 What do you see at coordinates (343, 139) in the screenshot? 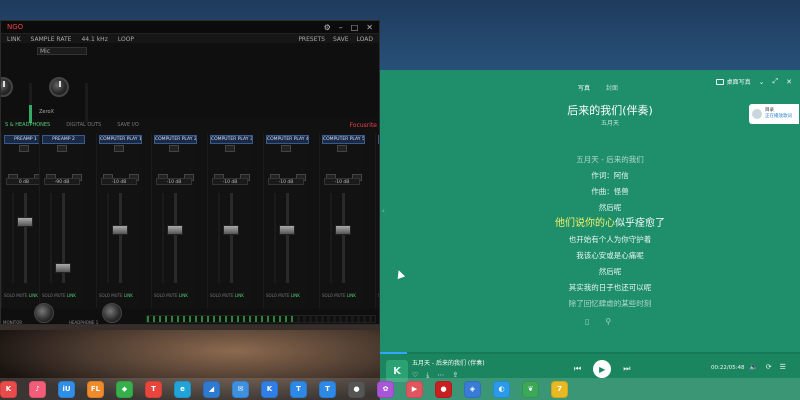
I see `channel-label: COMPUTER PLAY 5` at bounding box center [343, 139].